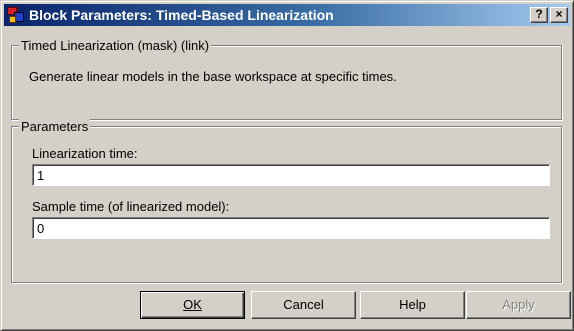 Image resolution: width=574 pixels, height=331 pixels. I want to click on help-button: Help, so click(412, 305).